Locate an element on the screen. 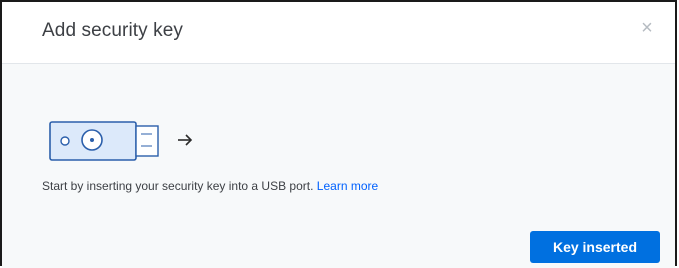 The width and height of the screenshot is (679, 268). learn-more-link: Learn more is located at coordinates (347, 186).